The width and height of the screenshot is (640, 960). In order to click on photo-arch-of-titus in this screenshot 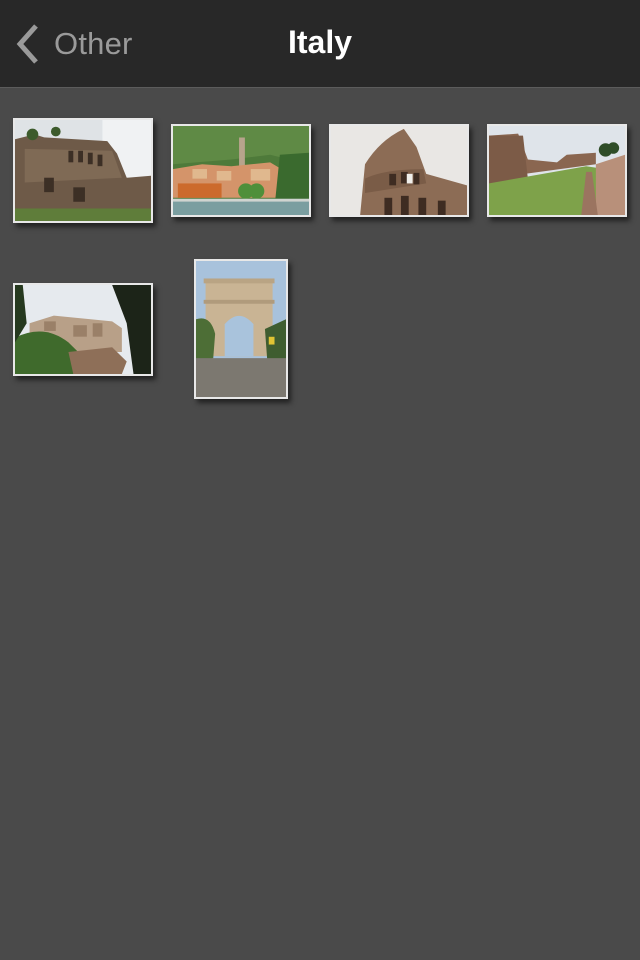, I will do `click(241, 329)`.